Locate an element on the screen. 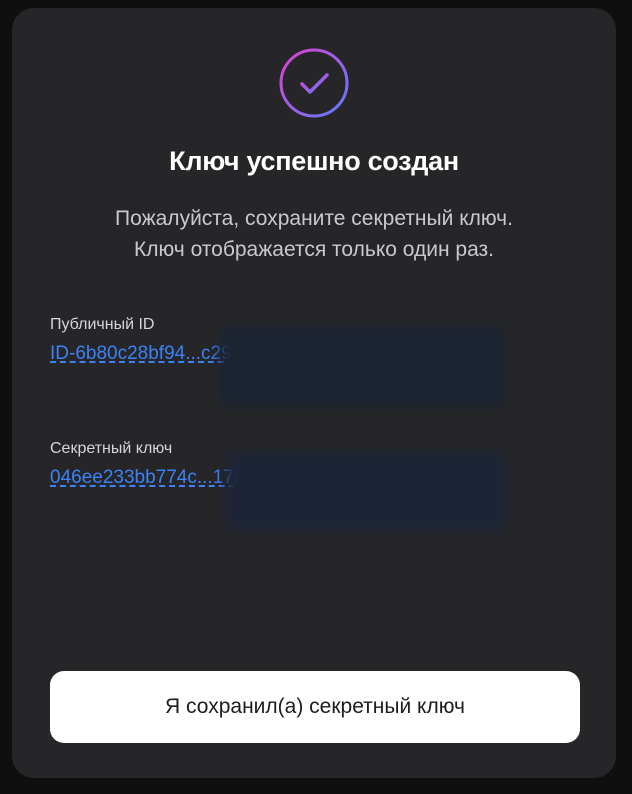 The height and width of the screenshot is (794, 632). saved-secret-key-button: Я сохранил(а) секретный ключ is located at coordinates (315, 707).